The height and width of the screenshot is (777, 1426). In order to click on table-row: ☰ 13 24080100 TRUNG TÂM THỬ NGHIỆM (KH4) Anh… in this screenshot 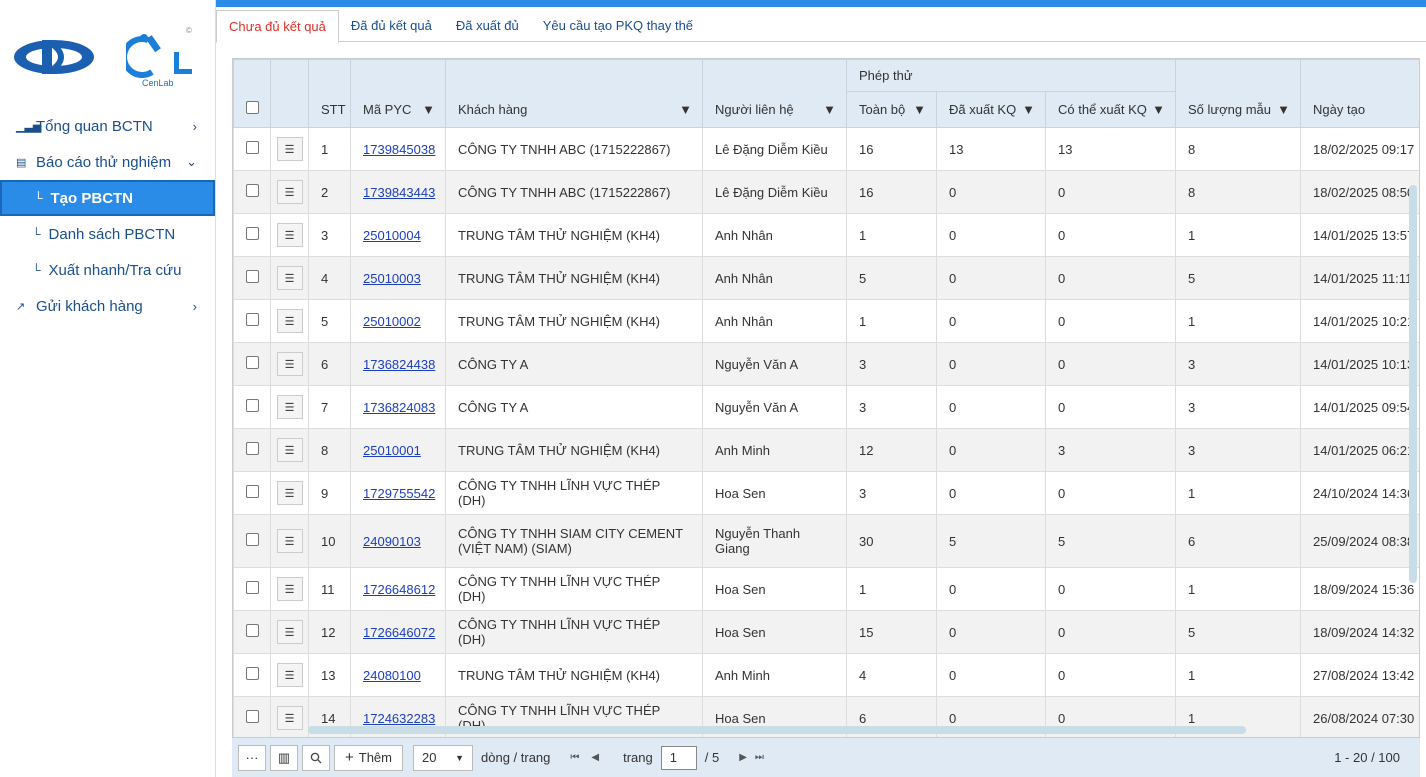, I will do `click(826, 675)`.